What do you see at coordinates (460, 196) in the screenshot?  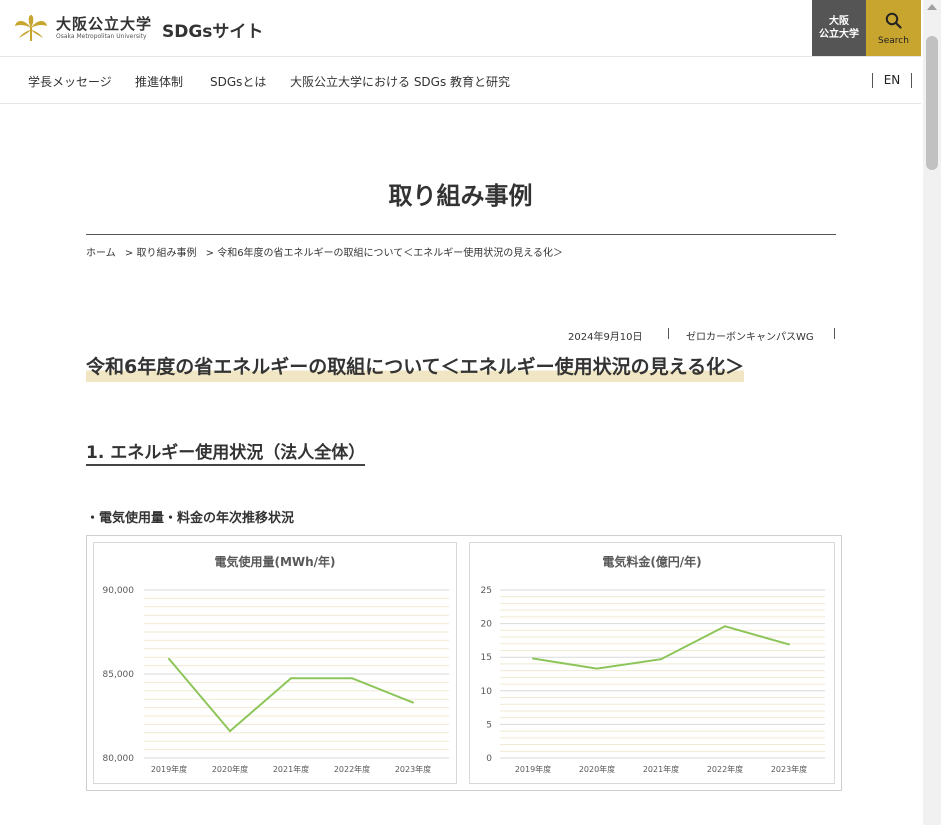 I see `page-title: 取り組み事例` at bounding box center [460, 196].